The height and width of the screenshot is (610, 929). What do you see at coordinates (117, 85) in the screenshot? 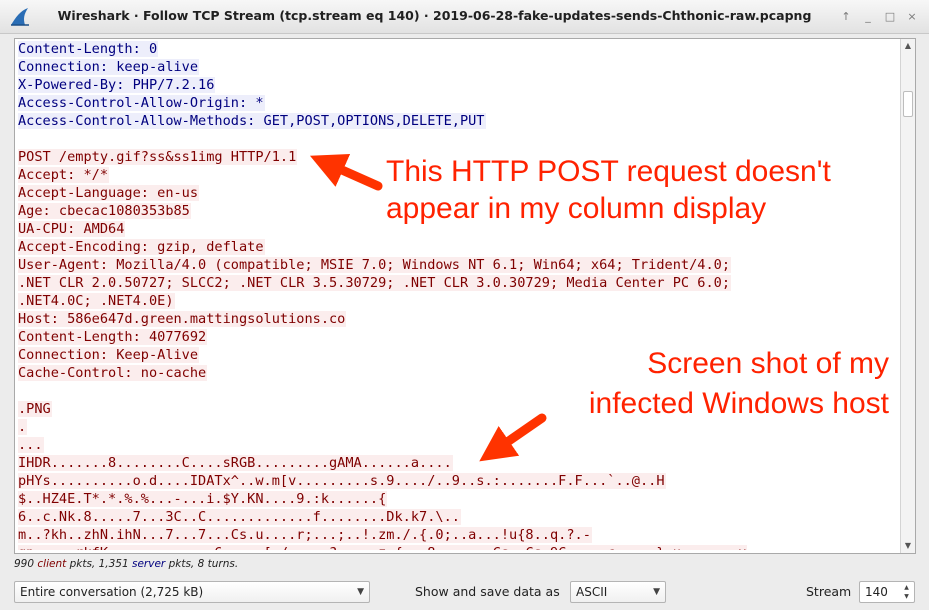
I see `server-line-text: X-Powered-By: PHP/7.2.16` at bounding box center [117, 85].